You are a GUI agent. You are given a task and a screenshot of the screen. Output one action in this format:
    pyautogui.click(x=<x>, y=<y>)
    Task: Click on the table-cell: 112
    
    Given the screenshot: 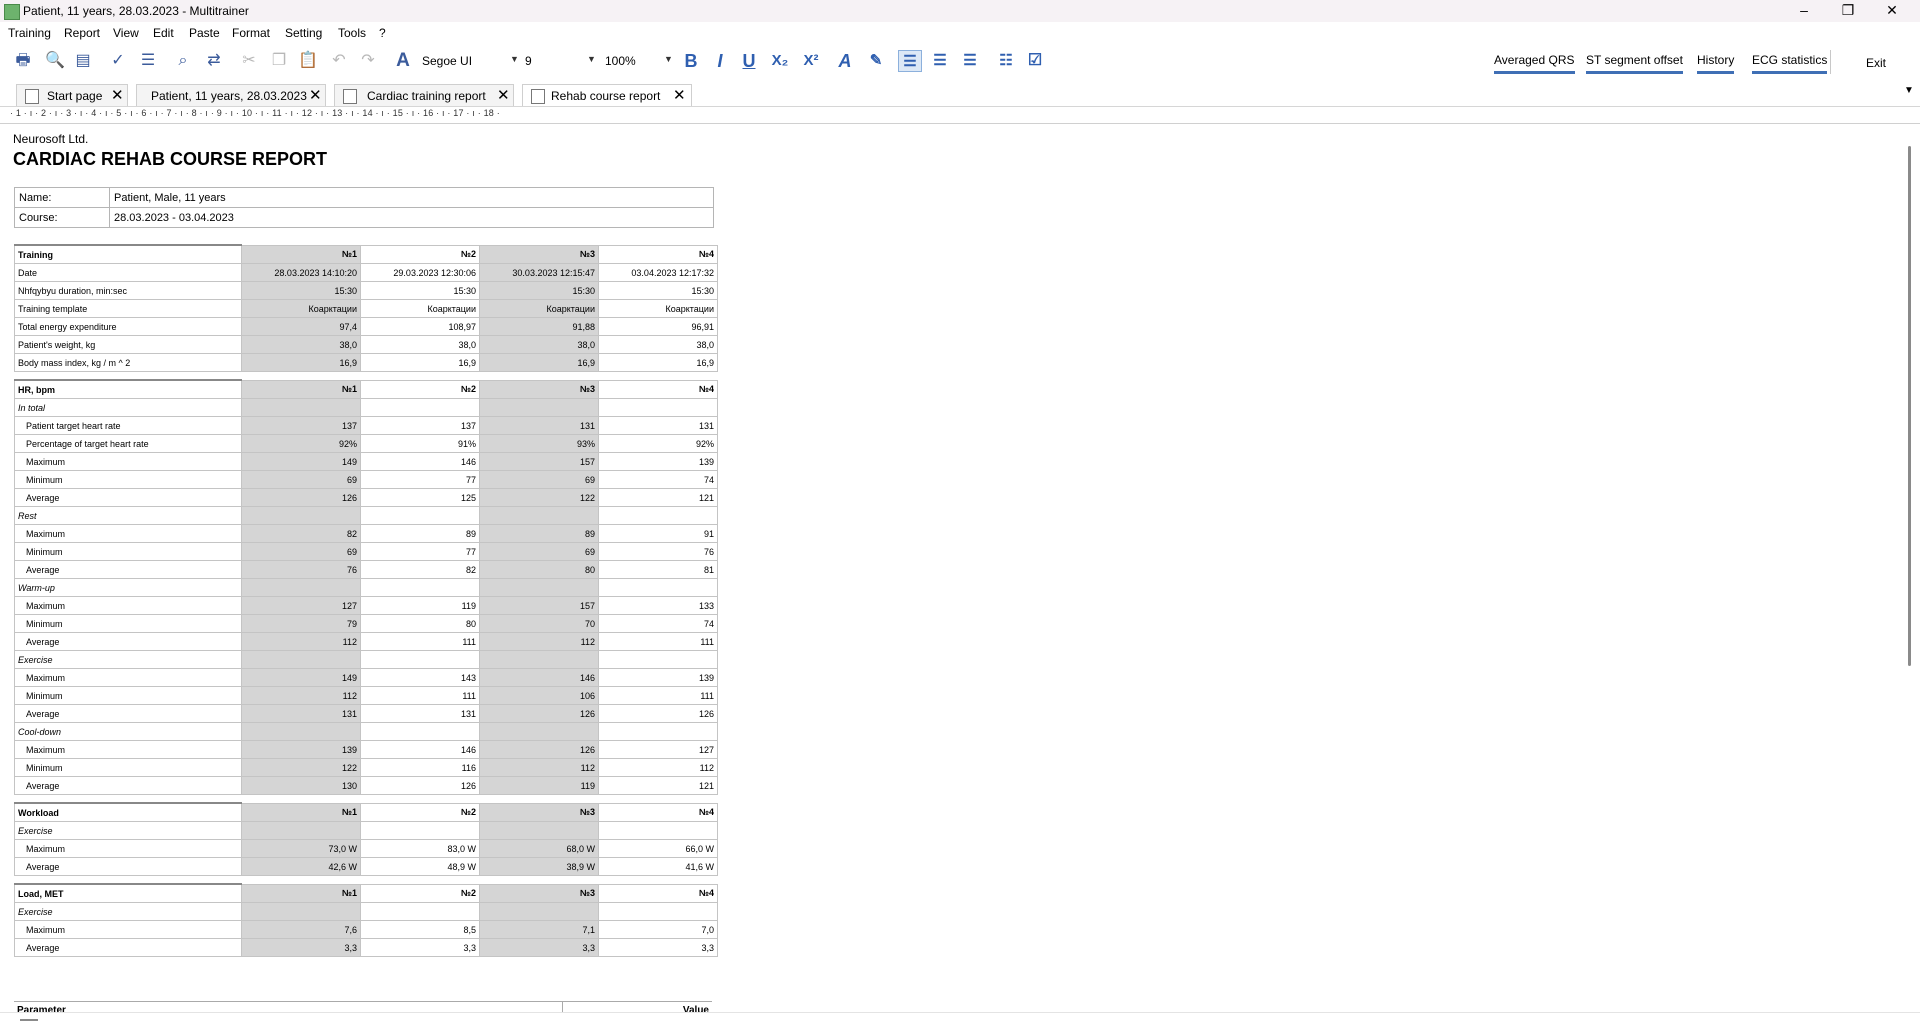 What is the action you would take?
    pyautogui.click(x=539, y=641)
    